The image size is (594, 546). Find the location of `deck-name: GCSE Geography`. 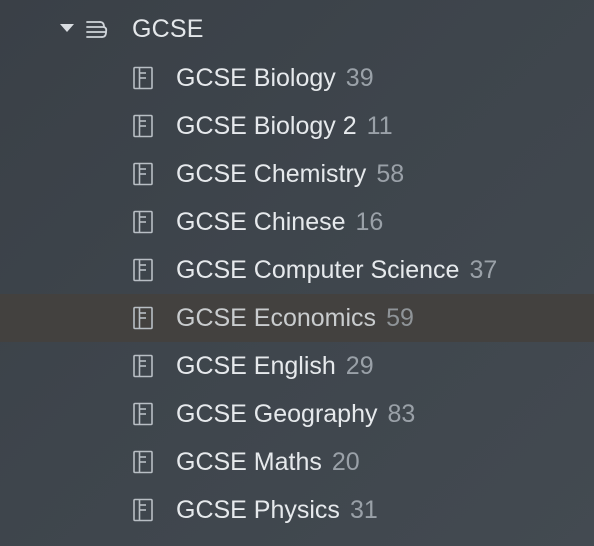

deck-name: GCSE Geography is located at coordinates (277, 414).